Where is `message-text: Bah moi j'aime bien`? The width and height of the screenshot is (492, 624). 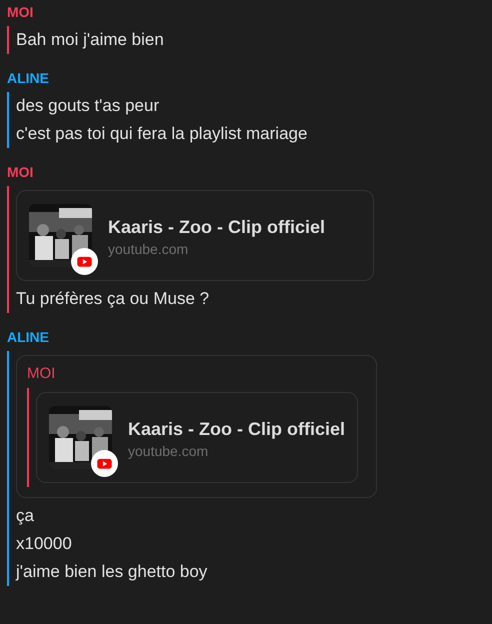
message-text: Bah moi j'aime bien is located at coordinates (90, 40).